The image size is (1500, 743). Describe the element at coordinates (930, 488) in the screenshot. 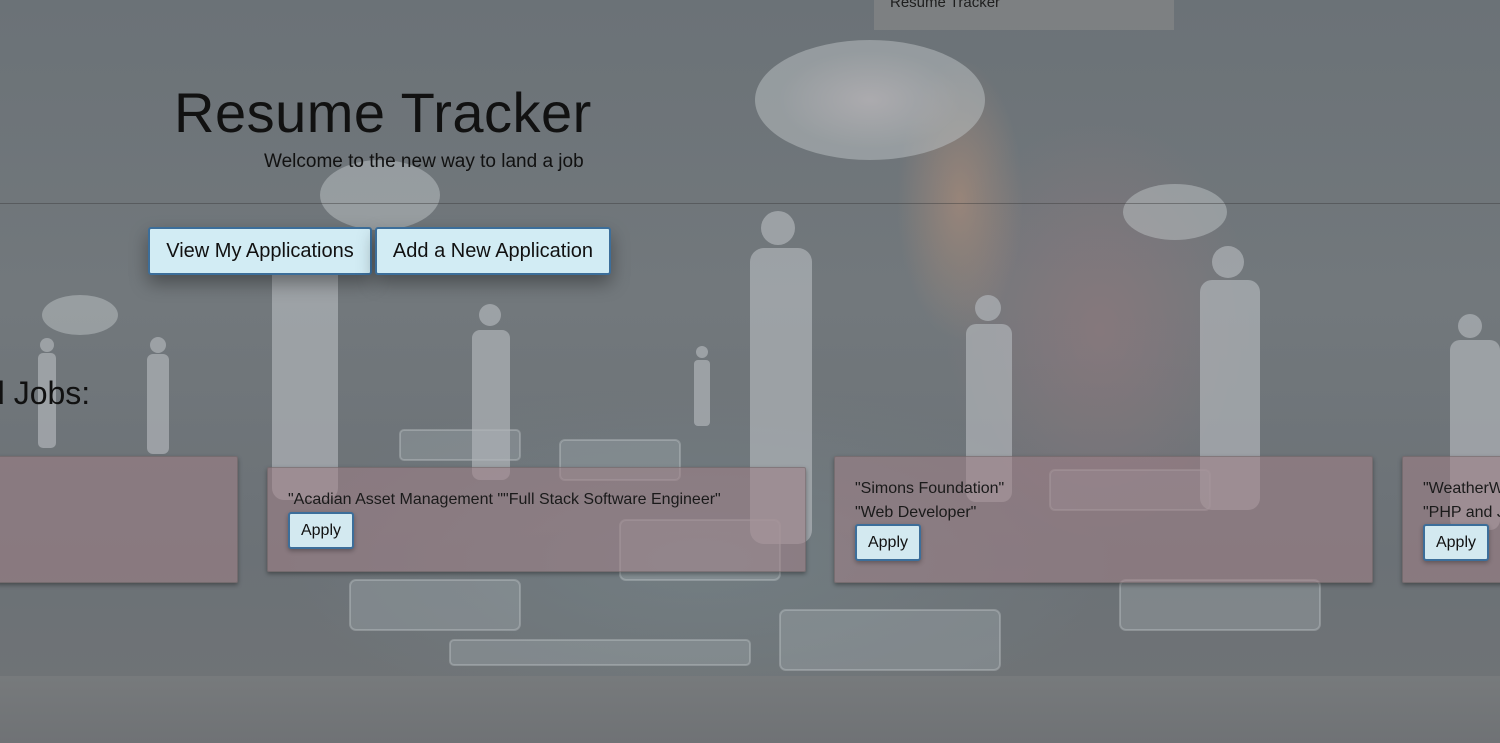

I see `job-card-company: "Simons Foundation"` at that location.